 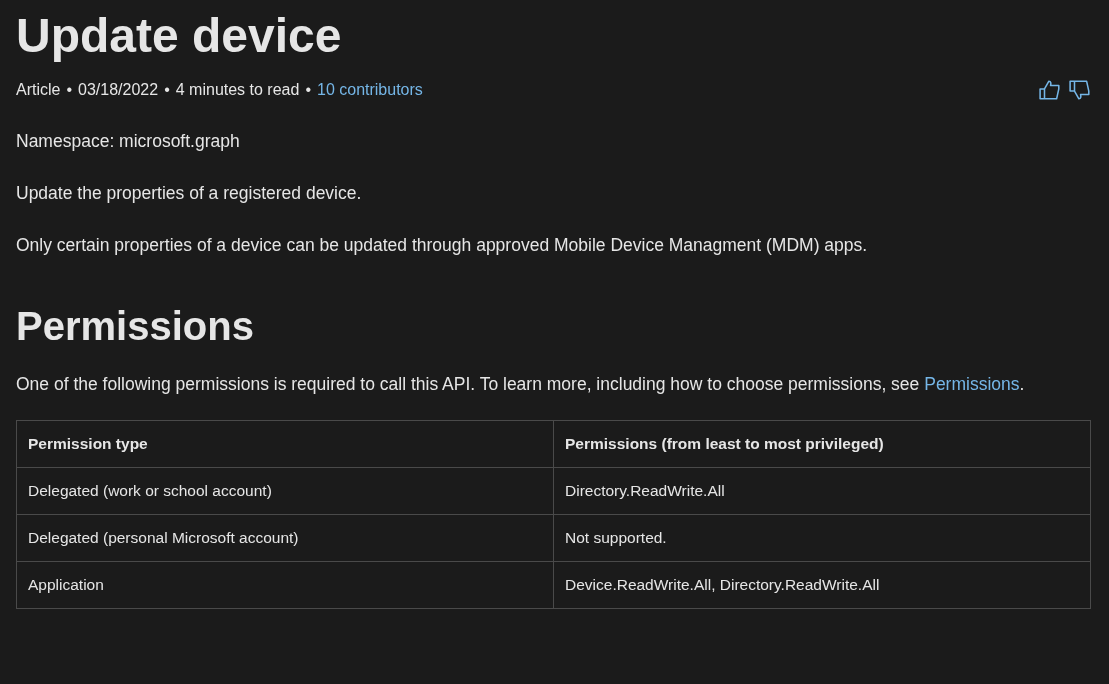 I want to click on paragraph: One of the following permissions is required to call this API. To learn more, including how to choose permissions, see Permissions., so click(x=521, y=384).